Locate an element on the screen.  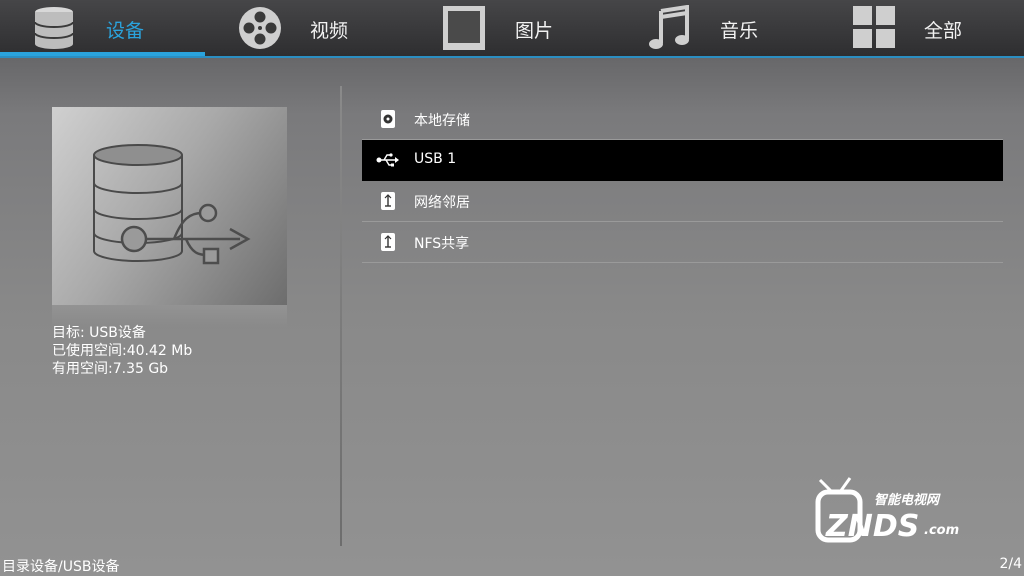
page-indicator: 2/4 is located at coordinates (1010, 564).